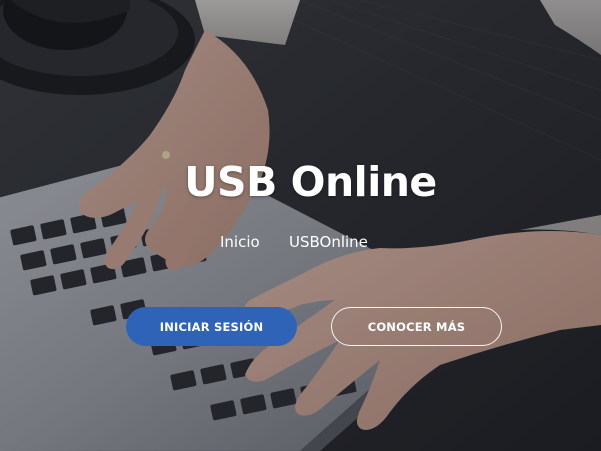 This screenshot has height=451, width=601. I want to click on breadcrumb-current: USBOnline, so click(328, 242).